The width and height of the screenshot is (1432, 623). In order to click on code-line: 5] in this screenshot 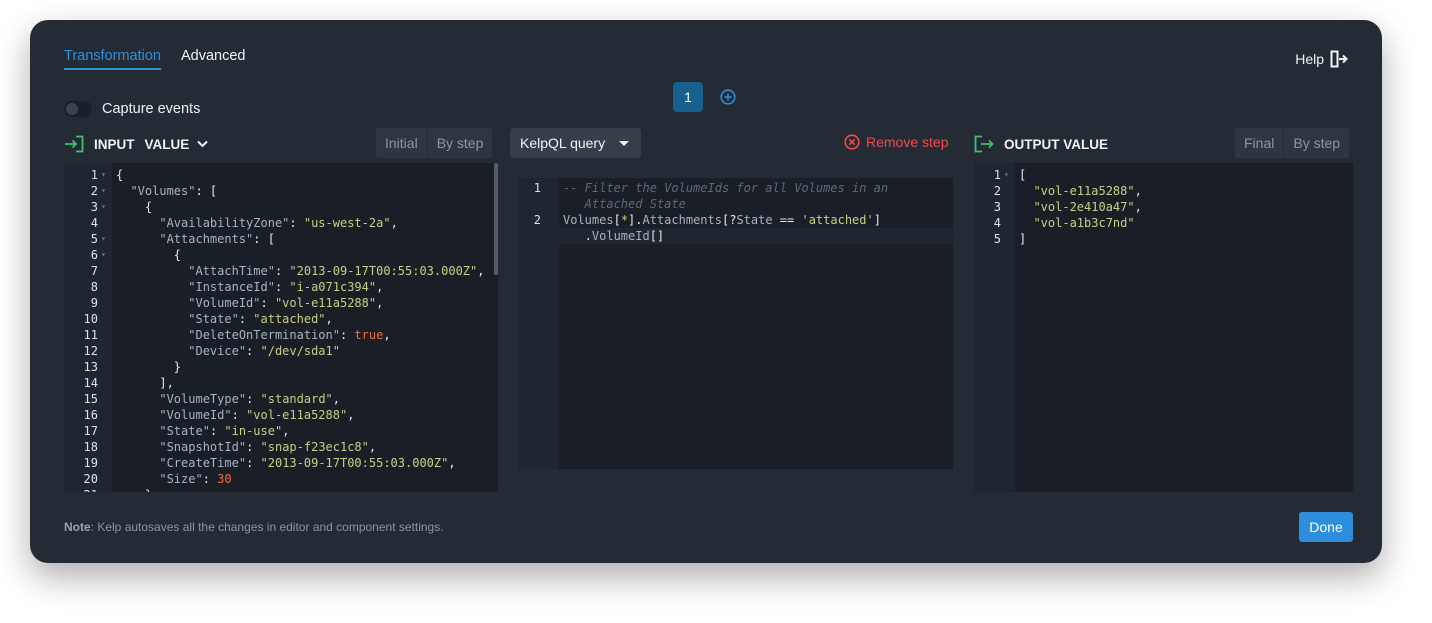, I will do `click(1163, 239)`.